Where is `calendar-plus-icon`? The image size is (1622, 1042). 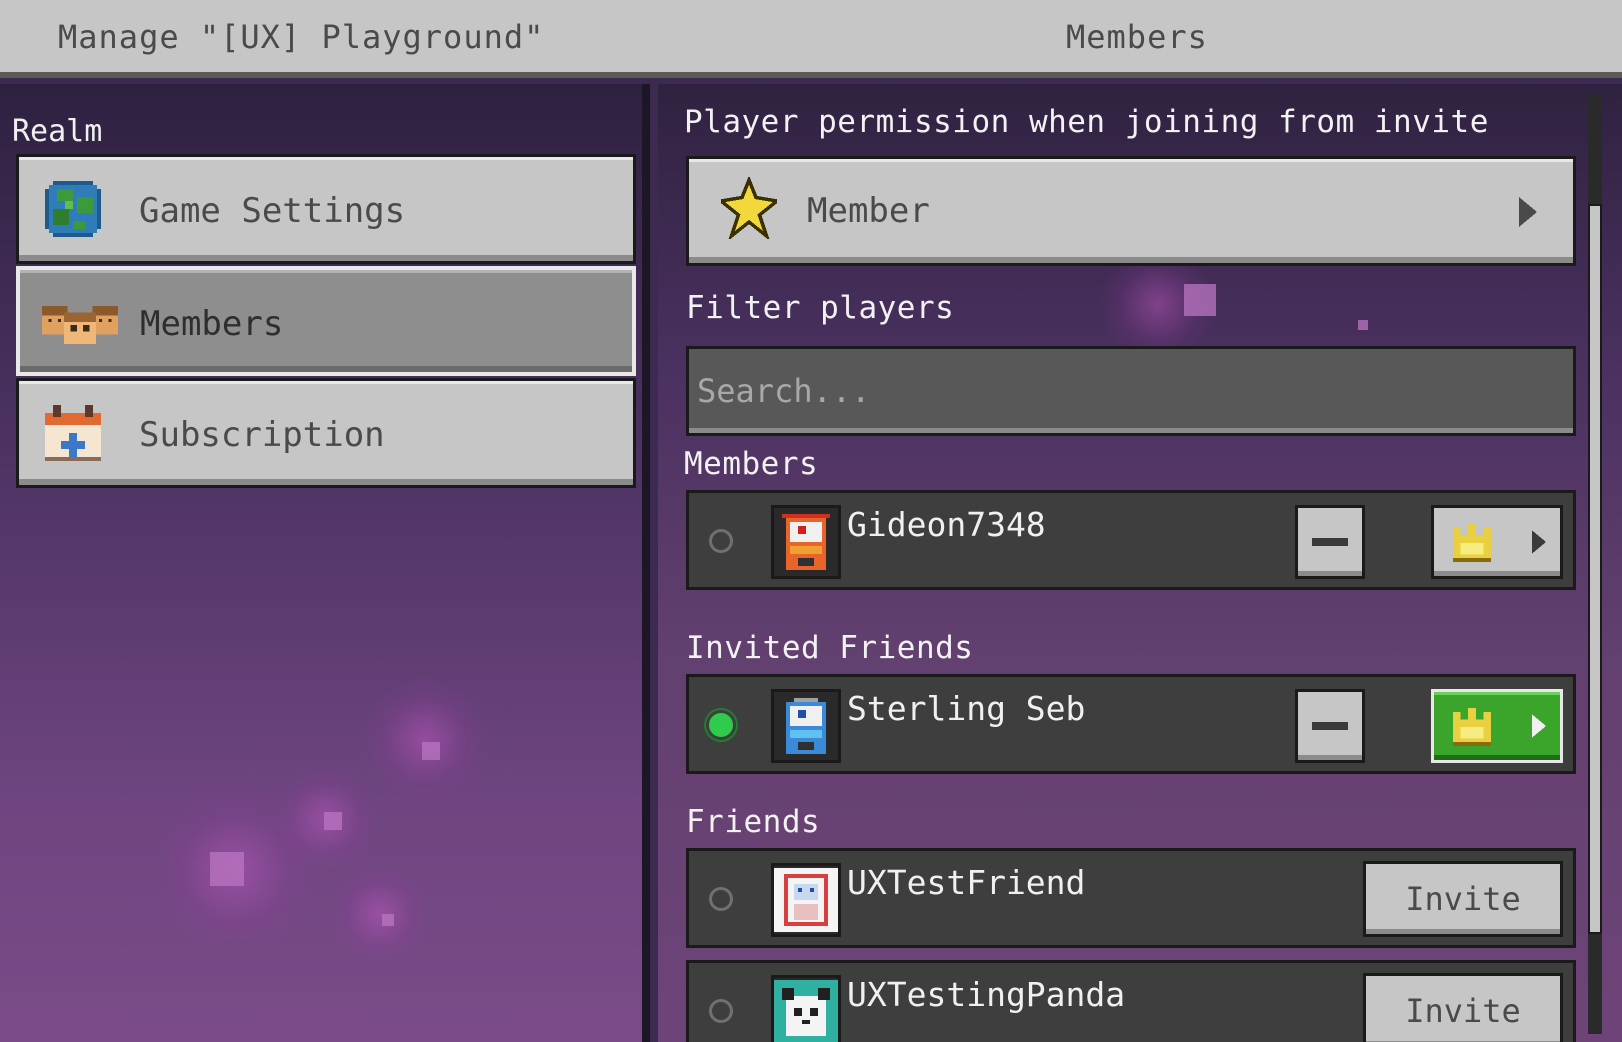 calendar-plus-icon is located at coordinates (73, 433).